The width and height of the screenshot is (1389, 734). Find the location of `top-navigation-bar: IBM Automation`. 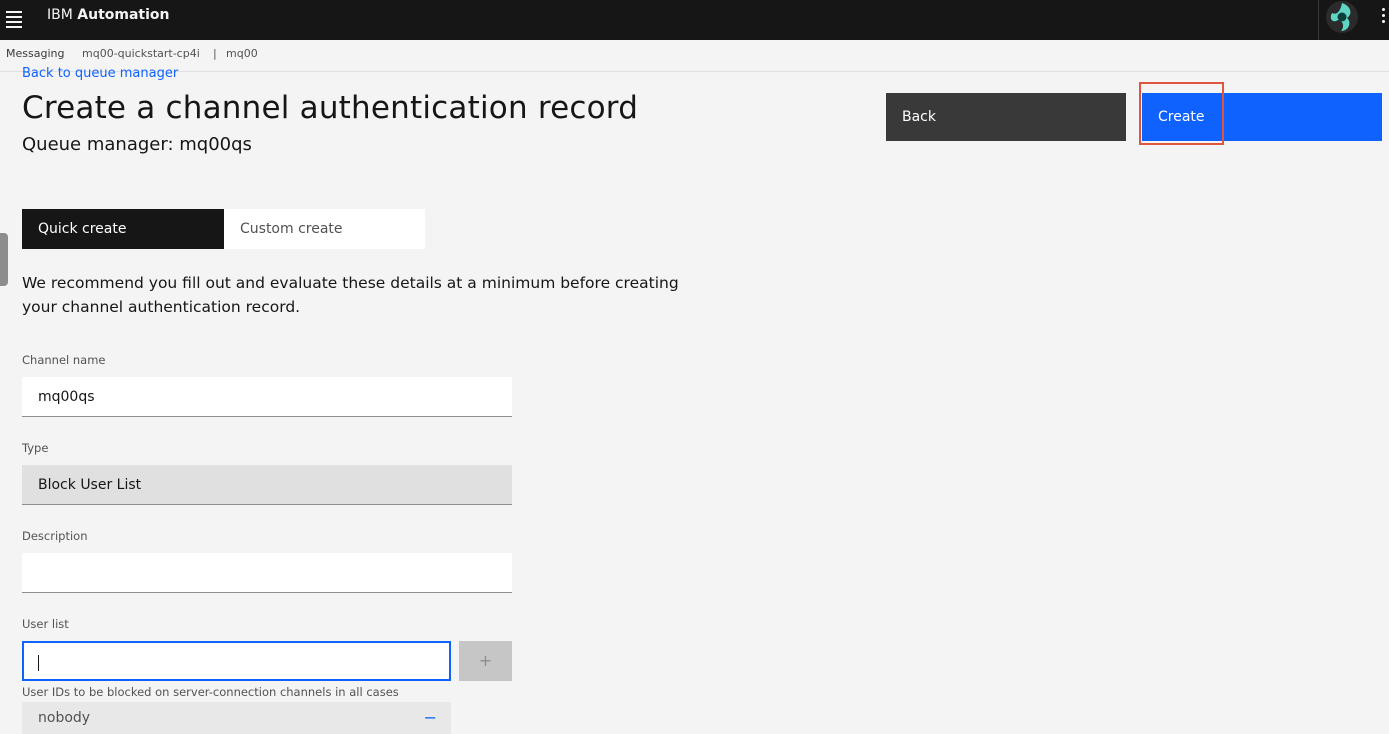

top-navigation-bar: IBM Automation is located at coordinates (694, 20).